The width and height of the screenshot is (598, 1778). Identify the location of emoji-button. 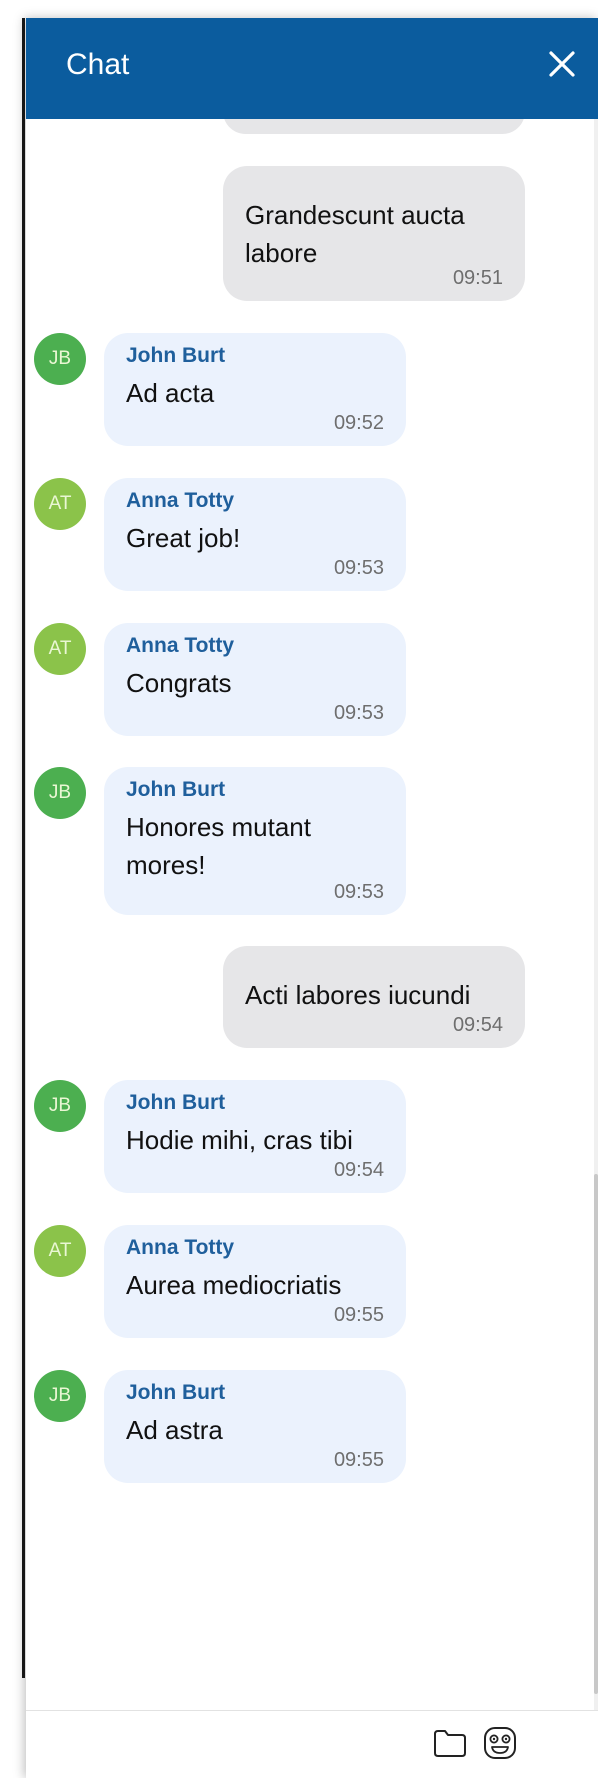
(500, 1743).